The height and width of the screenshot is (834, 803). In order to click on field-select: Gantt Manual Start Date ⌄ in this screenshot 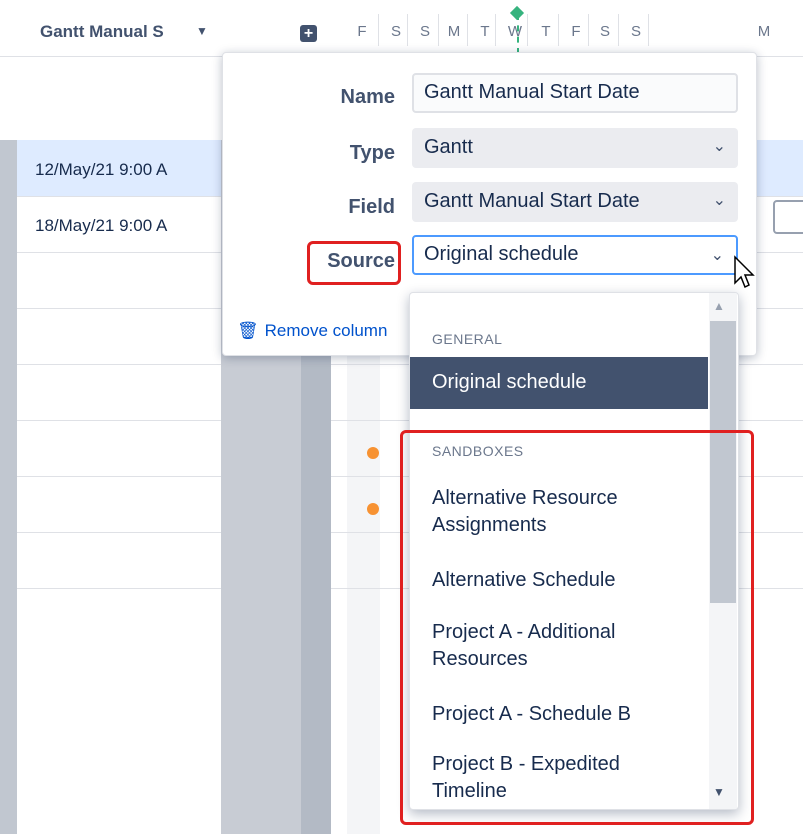, I will do `click(575, 202)`.